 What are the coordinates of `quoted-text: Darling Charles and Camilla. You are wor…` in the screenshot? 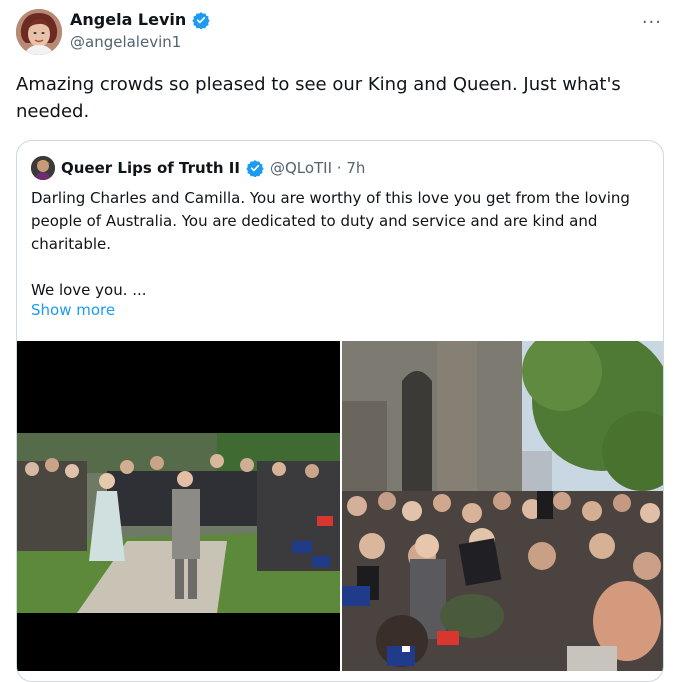 It's located at (341, 244).